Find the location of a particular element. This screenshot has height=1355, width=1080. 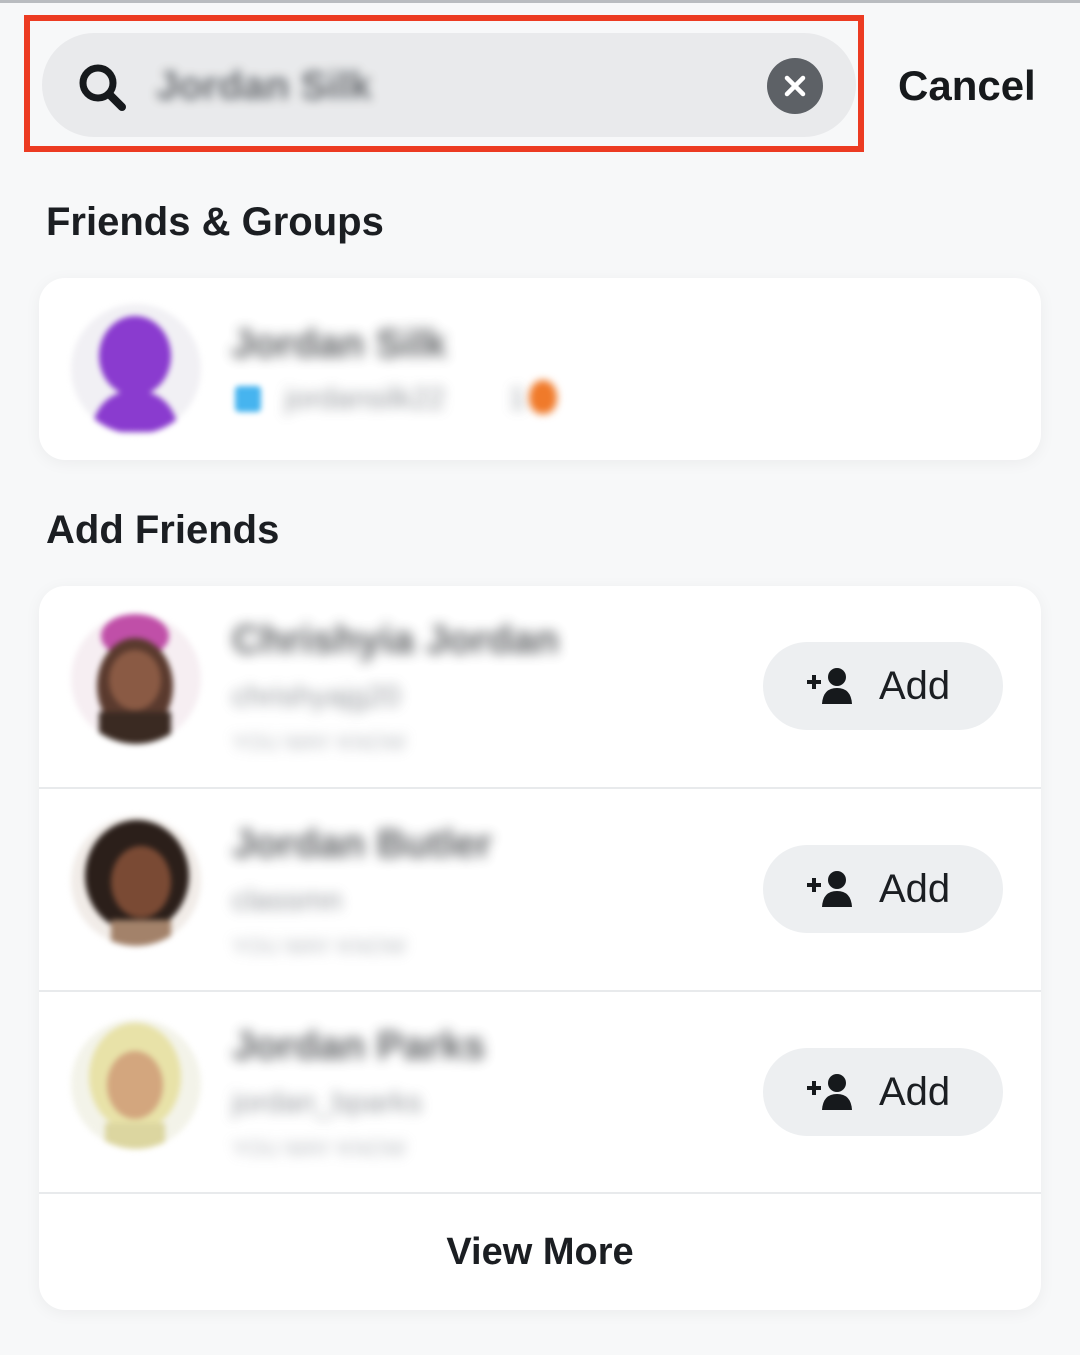

suggestion-name: Jordan Butler is located at coordinates (362, 844).